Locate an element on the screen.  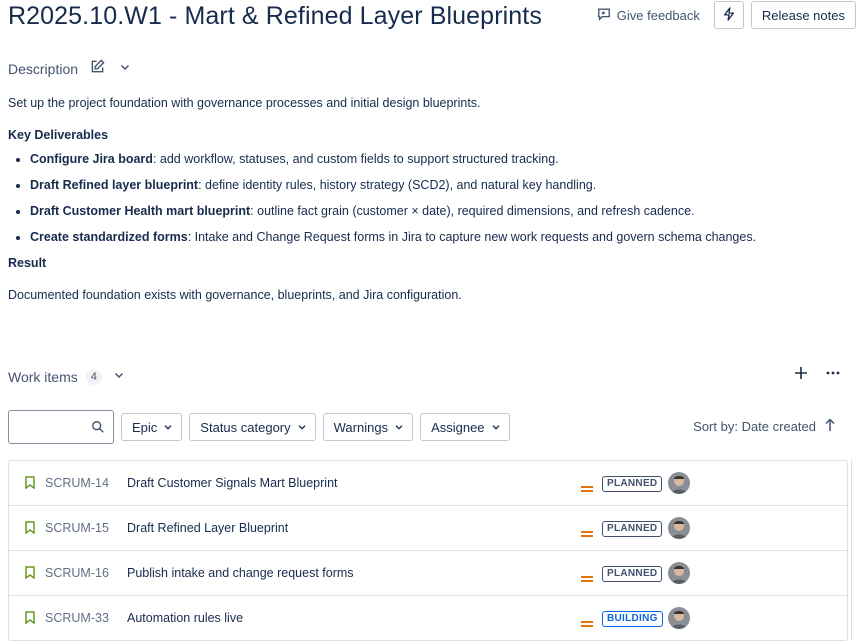
work-item-key: SCRUM-33 is located at coordinates (77, 618).